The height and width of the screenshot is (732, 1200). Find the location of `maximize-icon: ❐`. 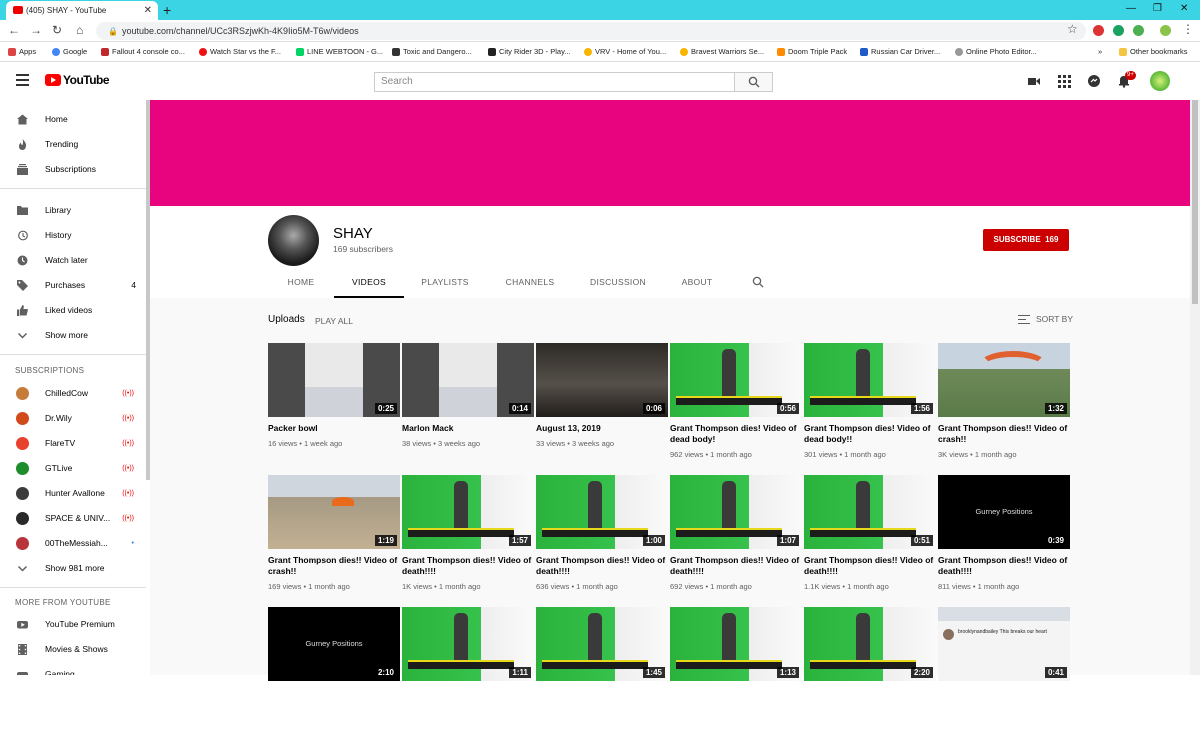

maximize-icon: ❐ is located at coordinates (1157, 9).